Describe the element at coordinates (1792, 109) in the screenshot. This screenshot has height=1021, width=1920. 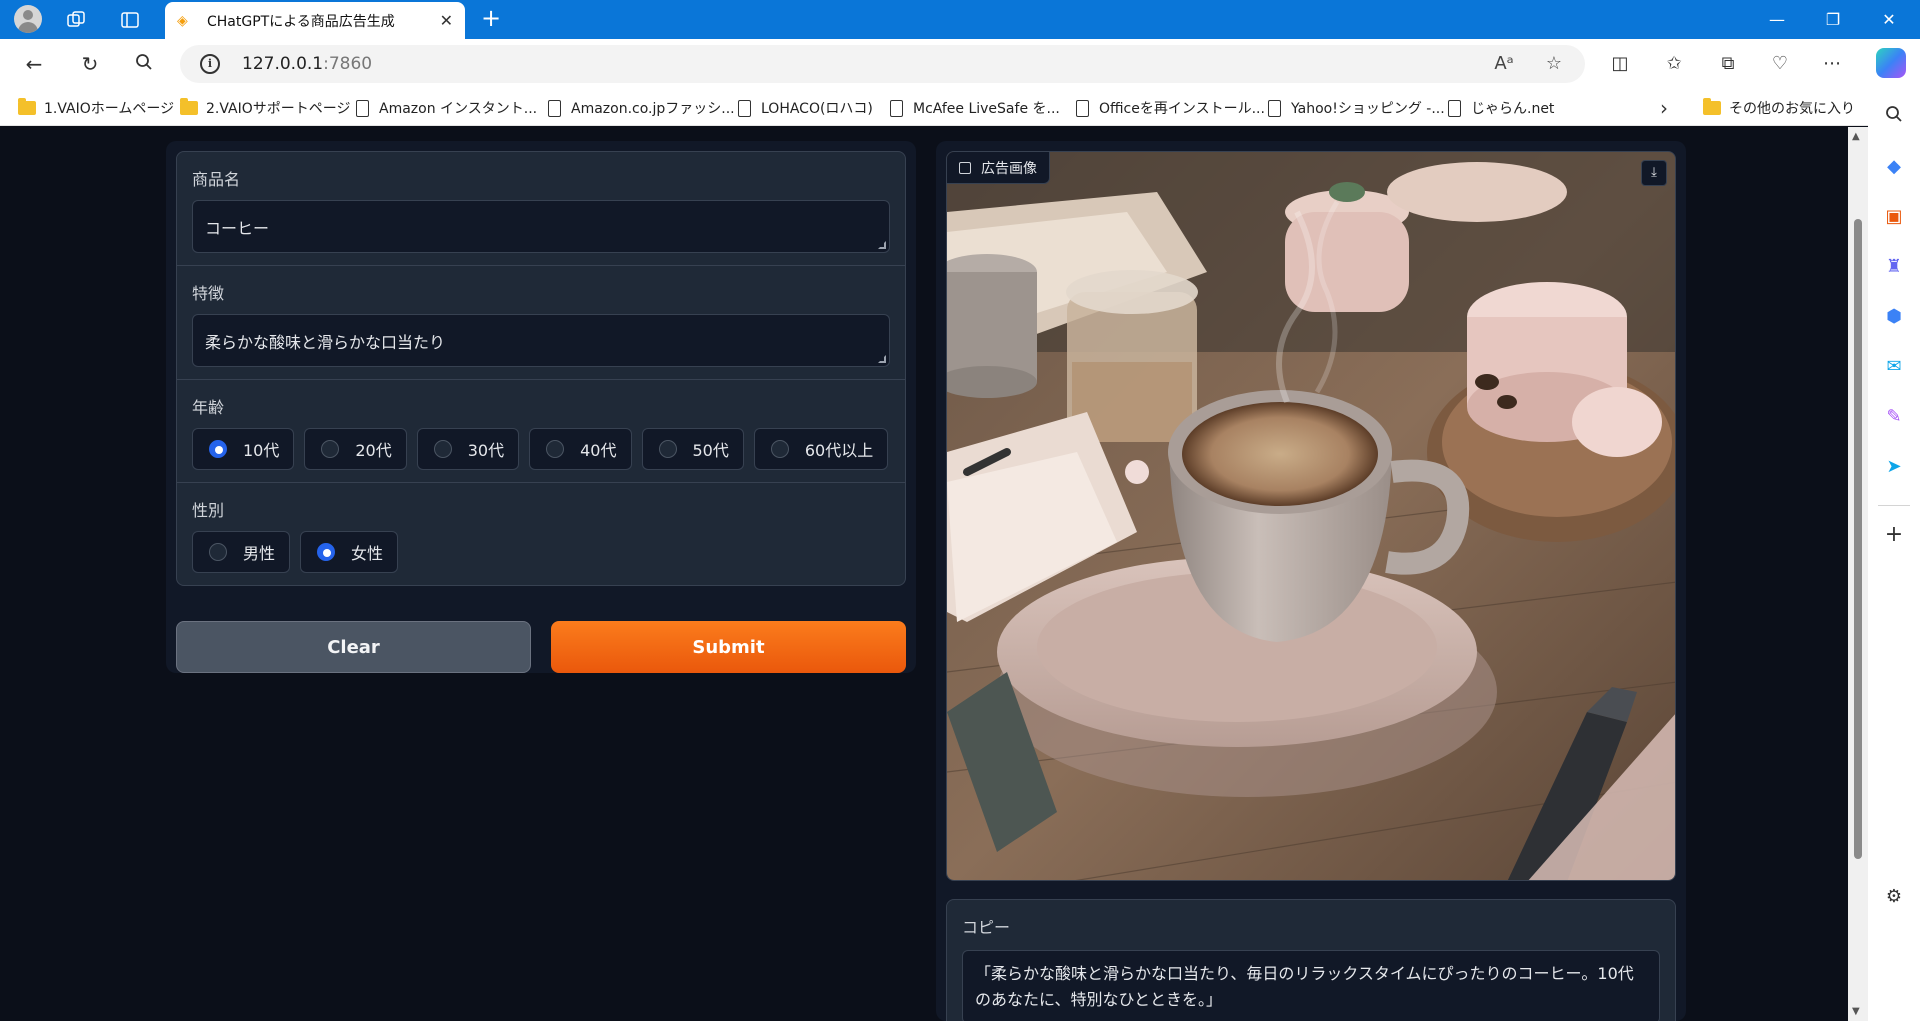
I see `bookmark-label: その他のお気に入り` at that location.